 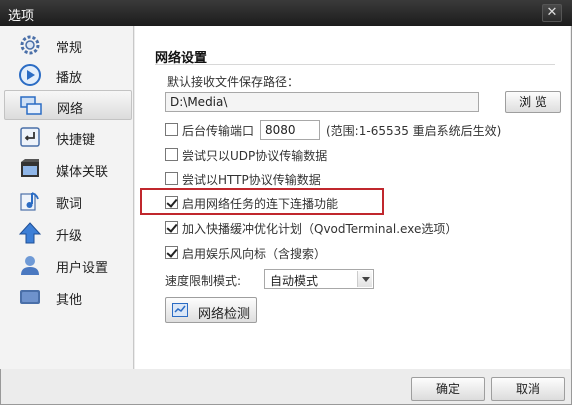 I want to click on sidebar-item-other: 其他, so click(x=68, y=297).